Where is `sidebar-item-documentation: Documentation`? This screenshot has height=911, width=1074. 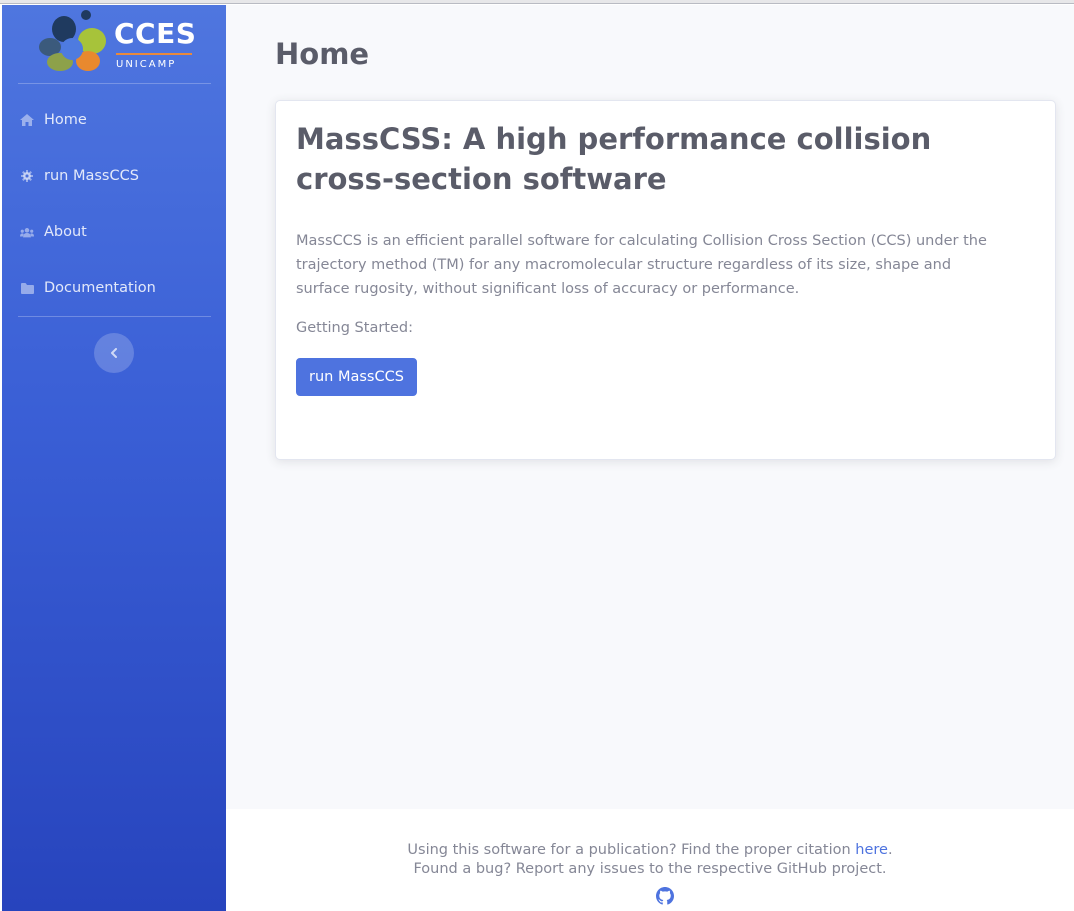
sidebar-item-documentation: Documentation is located at coordinates (114, 288).